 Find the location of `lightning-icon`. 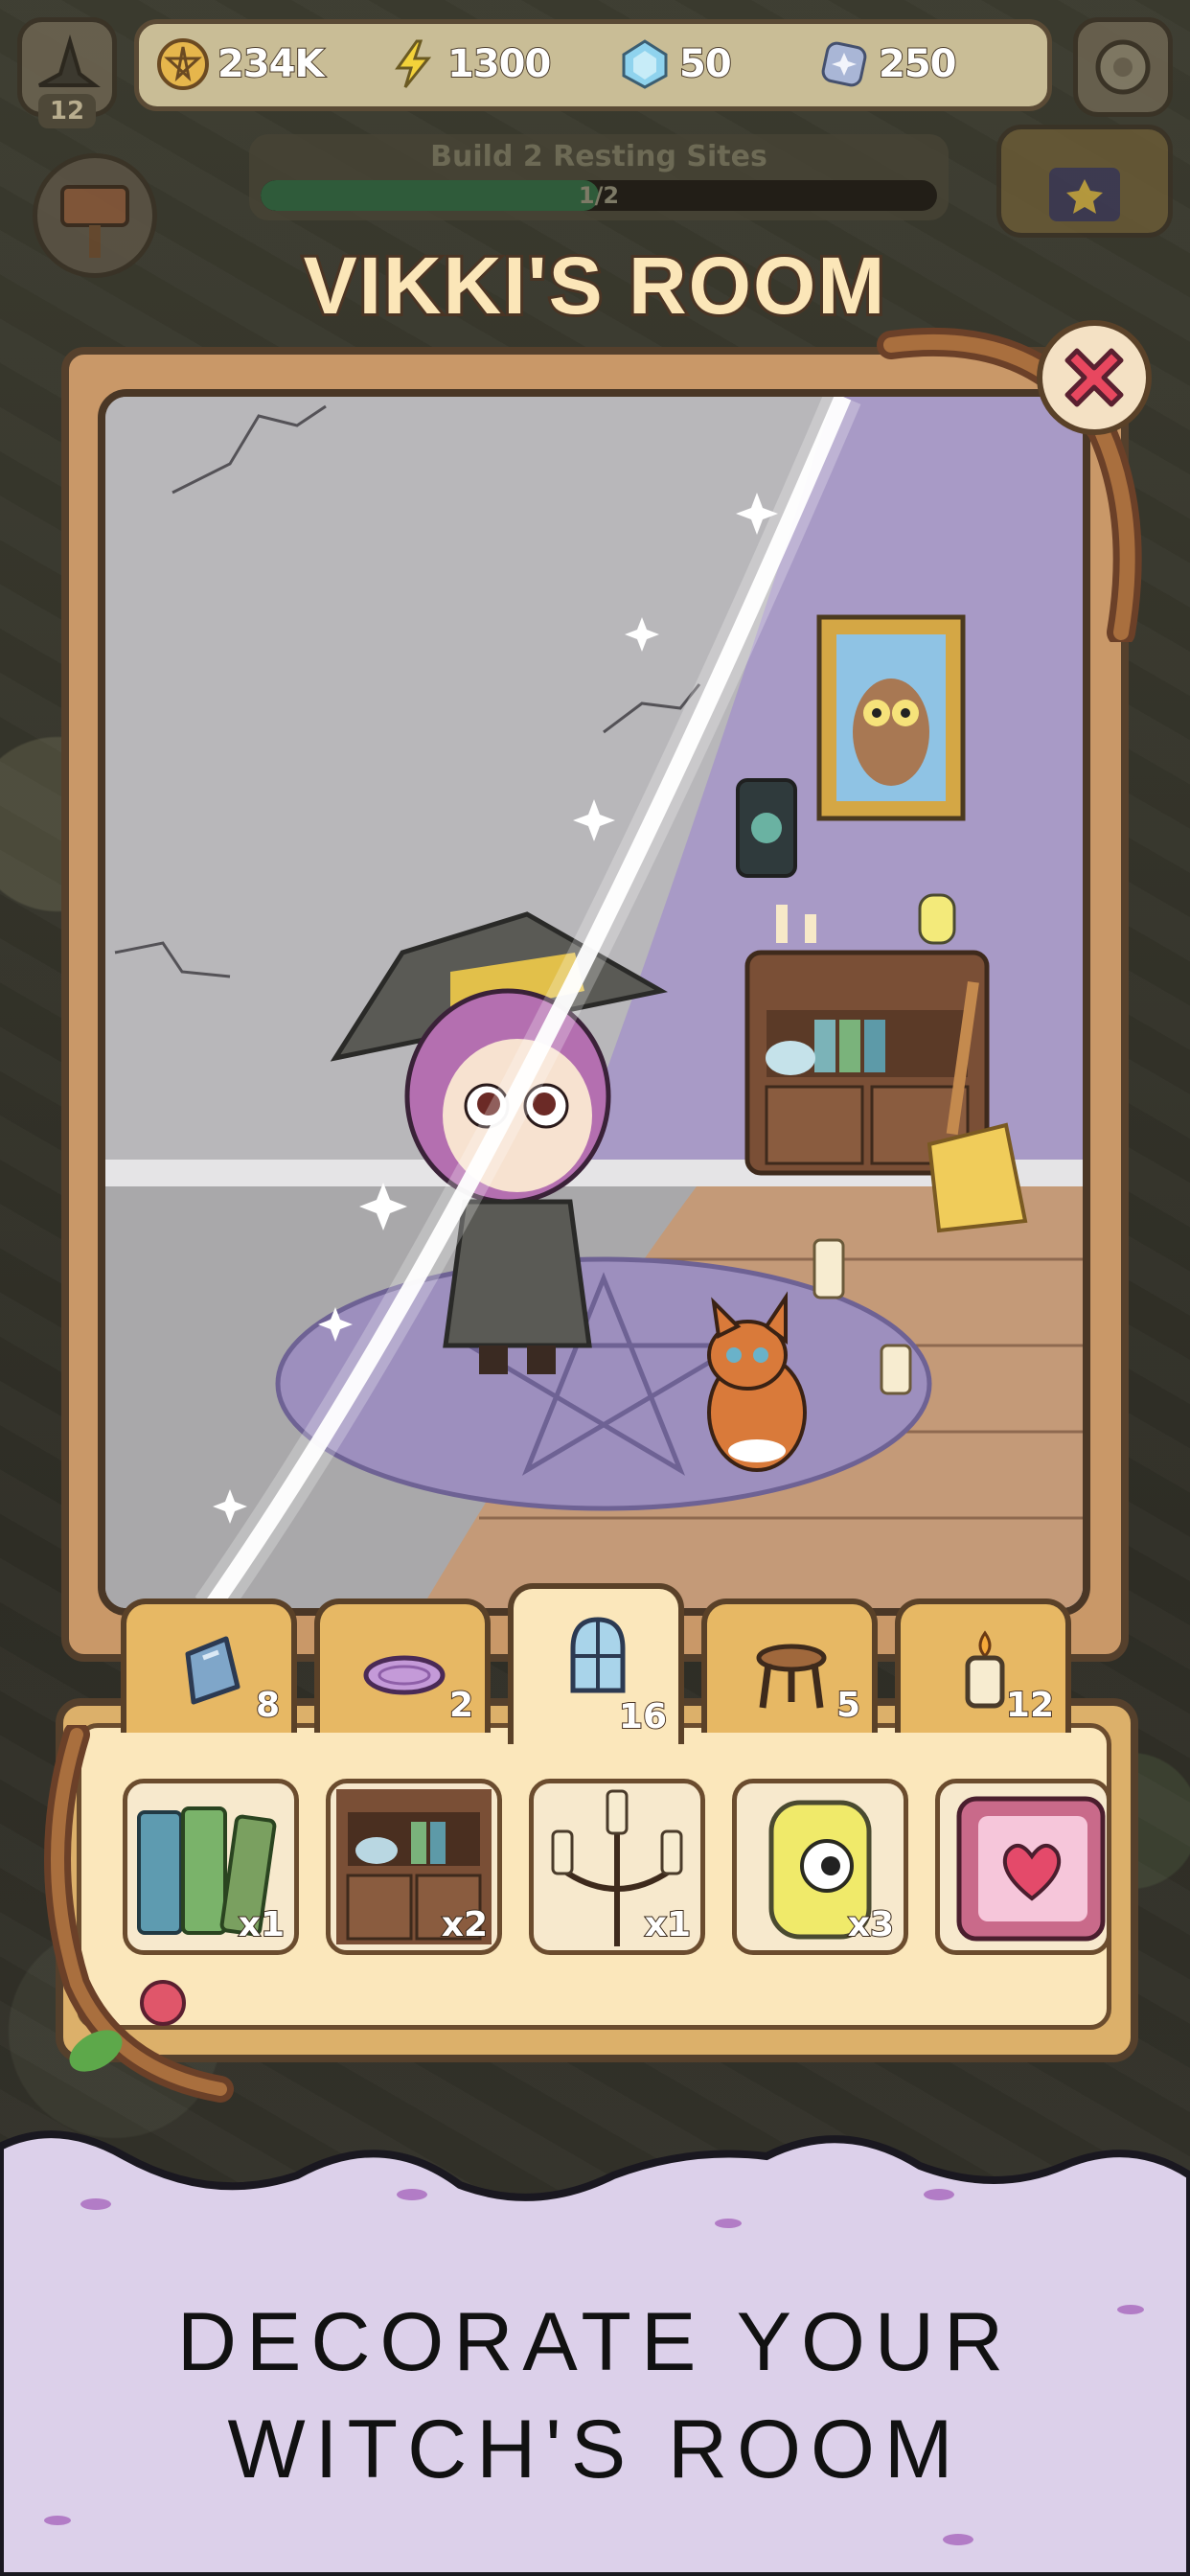

lightning-icon is located at coordinates (413, 63).